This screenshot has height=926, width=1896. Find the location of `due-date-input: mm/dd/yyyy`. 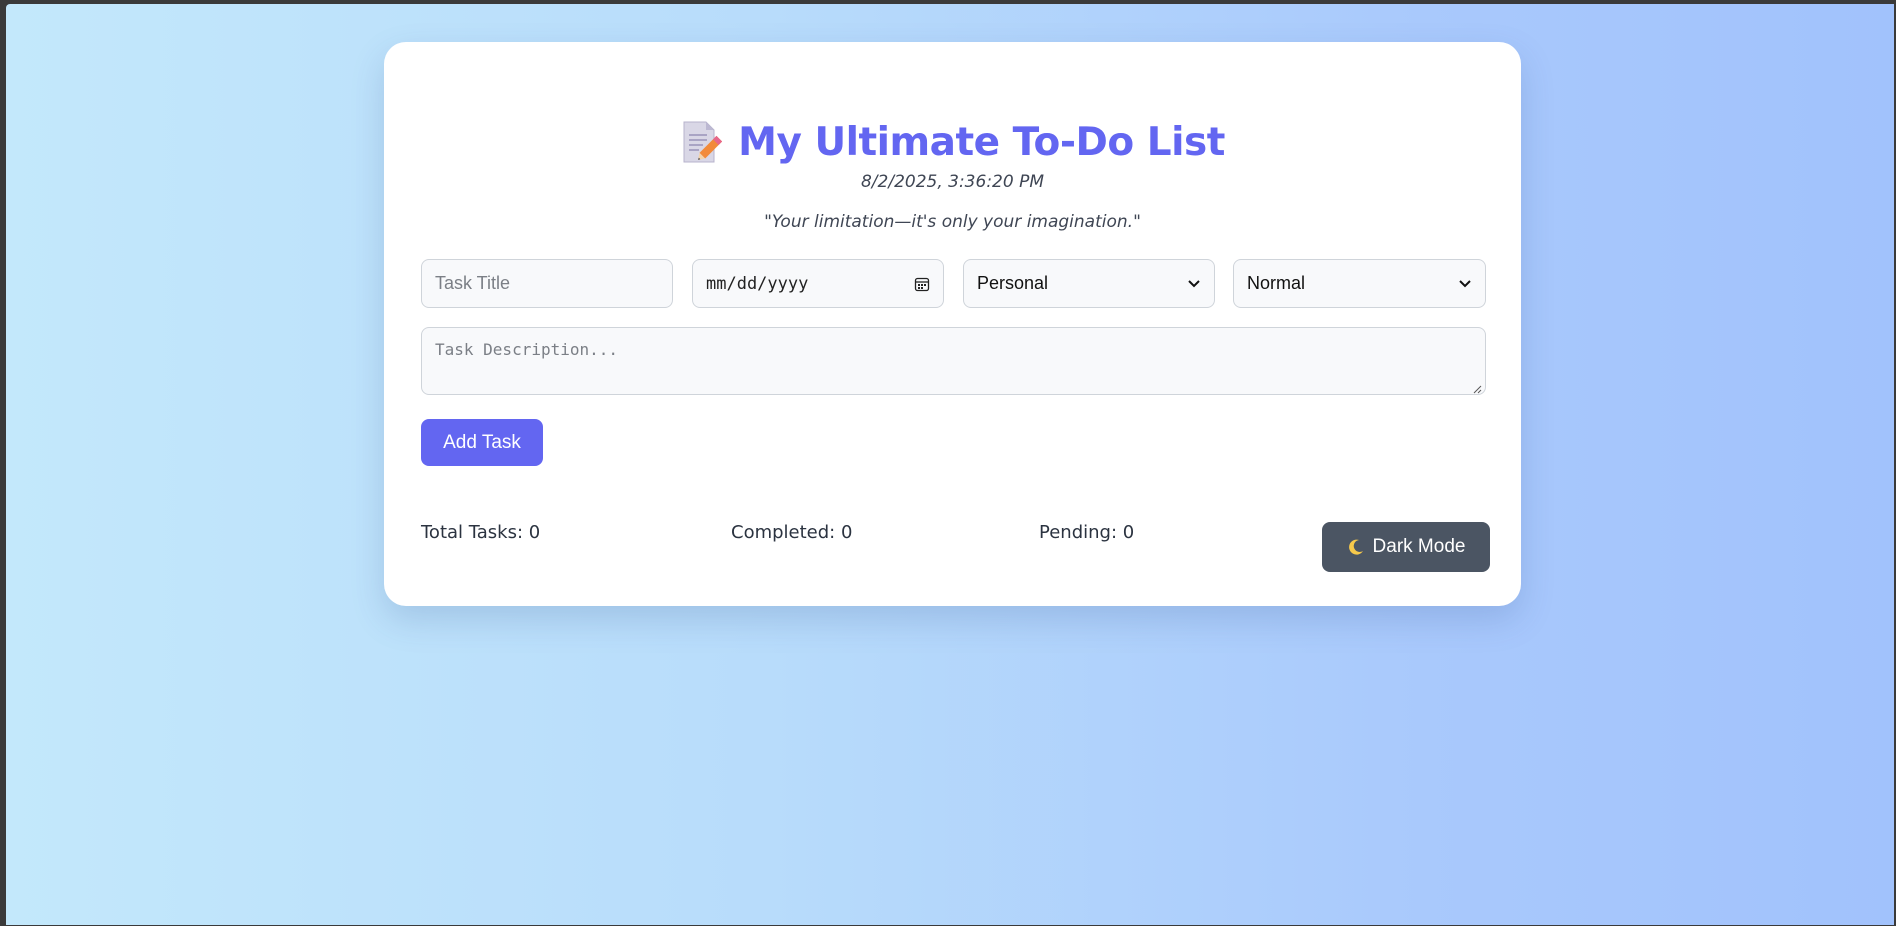

due-date-input: mm/dd/yyyy is located at coordinates (818, 283).